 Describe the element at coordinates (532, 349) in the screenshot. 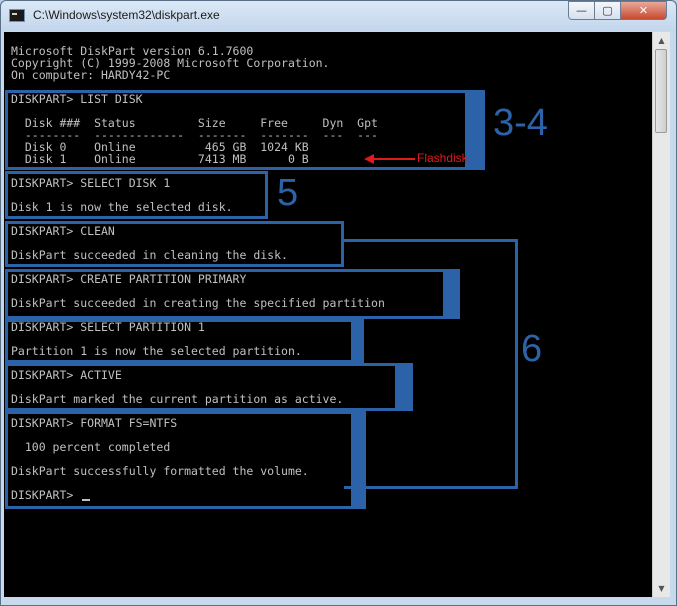

I see `annotation-label-6: 6` at that location.